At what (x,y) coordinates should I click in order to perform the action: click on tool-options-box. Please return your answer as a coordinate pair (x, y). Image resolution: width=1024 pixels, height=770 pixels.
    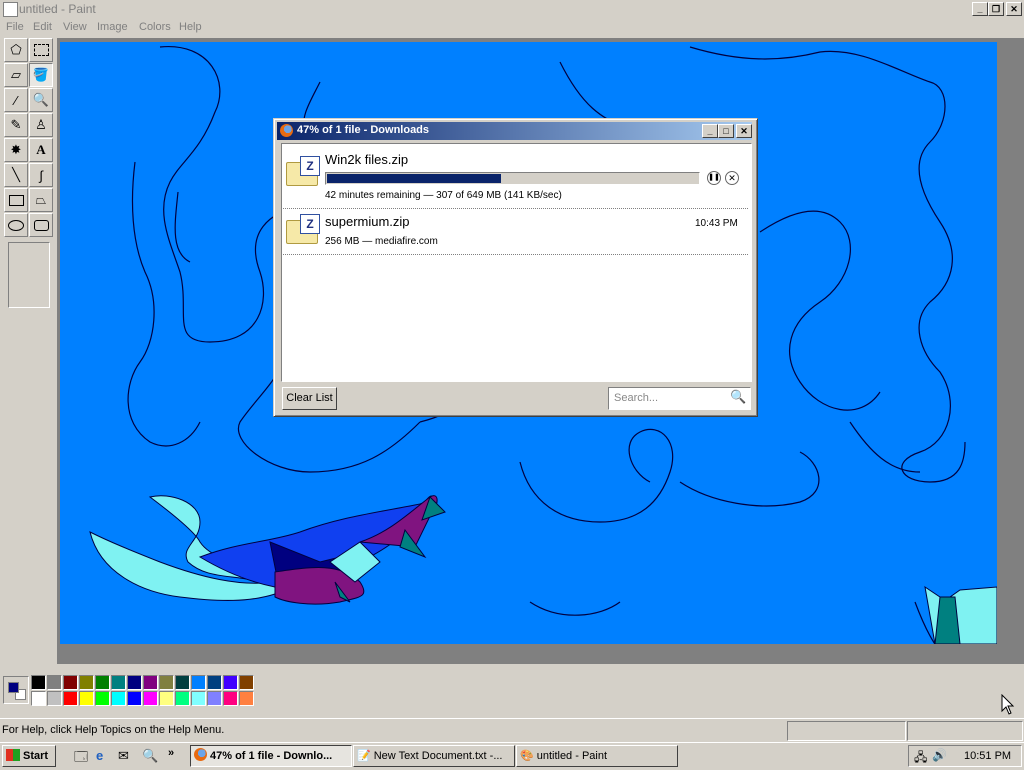
    Looking at the image, I should click on (29, 275).